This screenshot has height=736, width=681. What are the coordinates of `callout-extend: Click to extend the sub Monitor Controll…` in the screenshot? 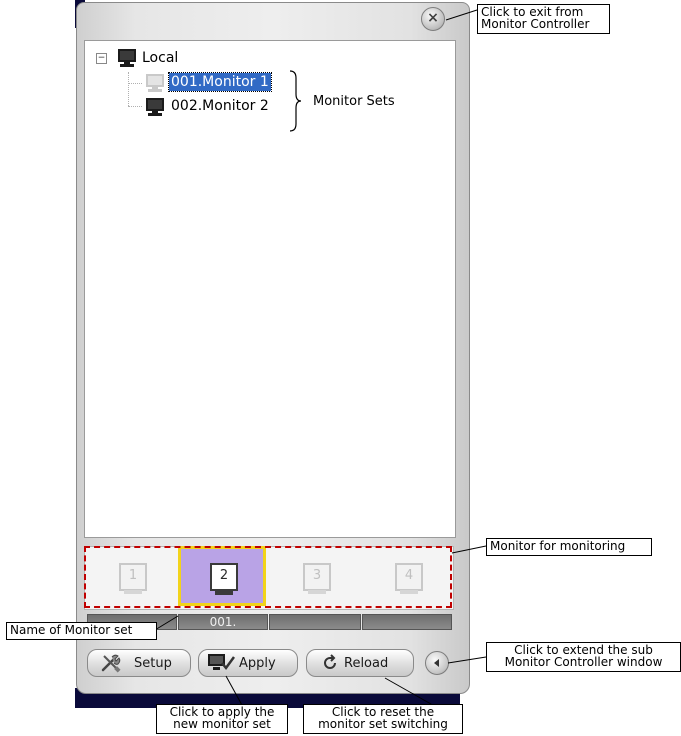 It's located at (583, 657).